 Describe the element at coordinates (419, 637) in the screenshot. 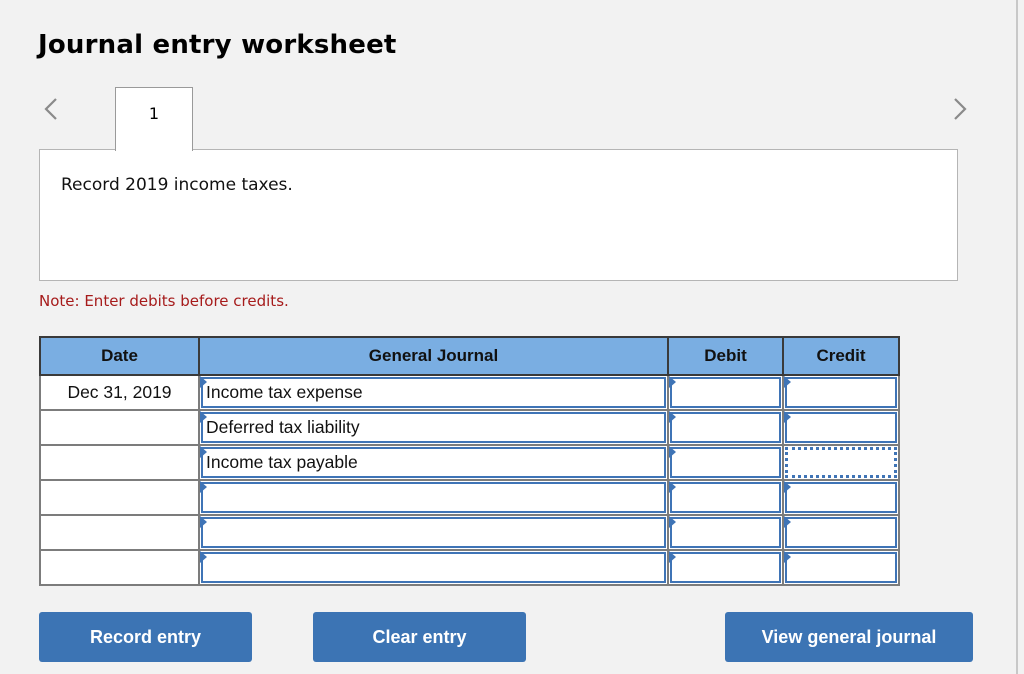

I see `clear-entry-button: Clear entry` at that location.